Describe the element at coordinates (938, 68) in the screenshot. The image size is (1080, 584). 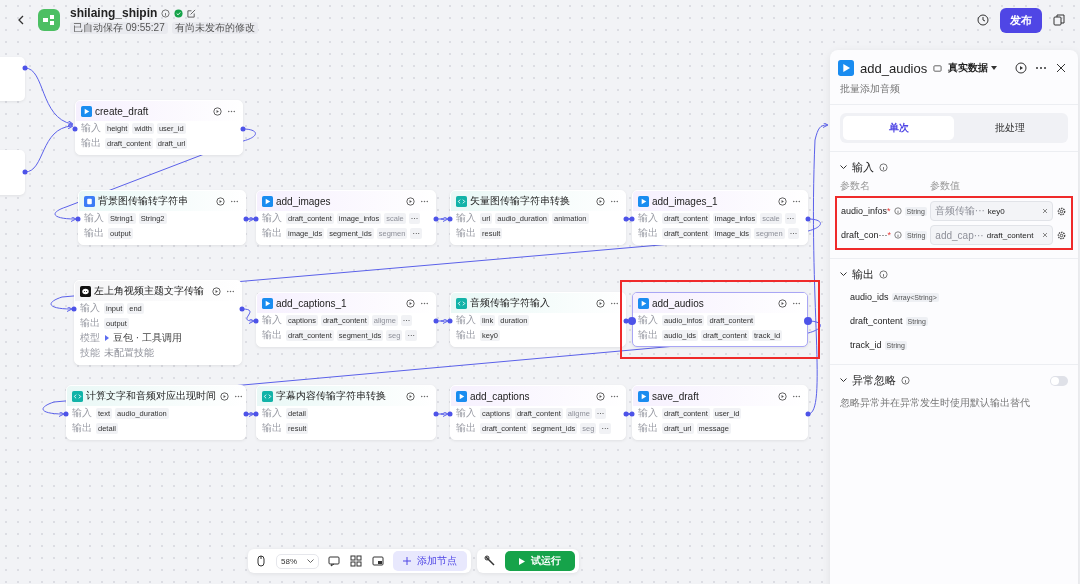
I see `card-icon` at that location.